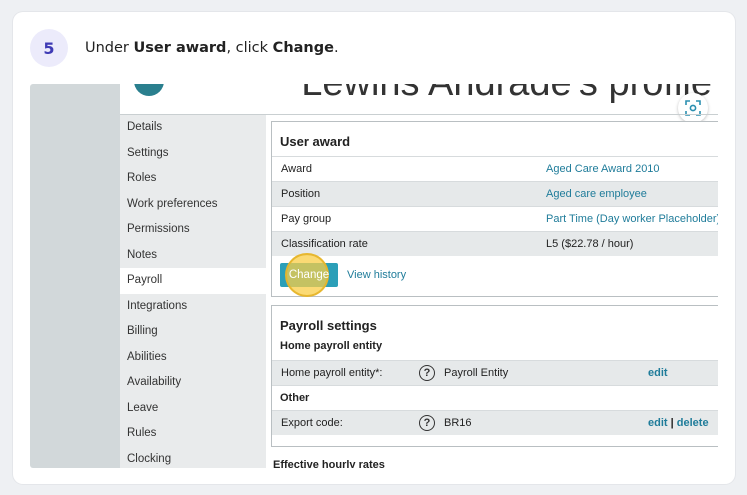 Image resolution: width=747 pixels, height=495 pixels. I want to click on award-link: Aged Care Award 2010, so click(603, 169).